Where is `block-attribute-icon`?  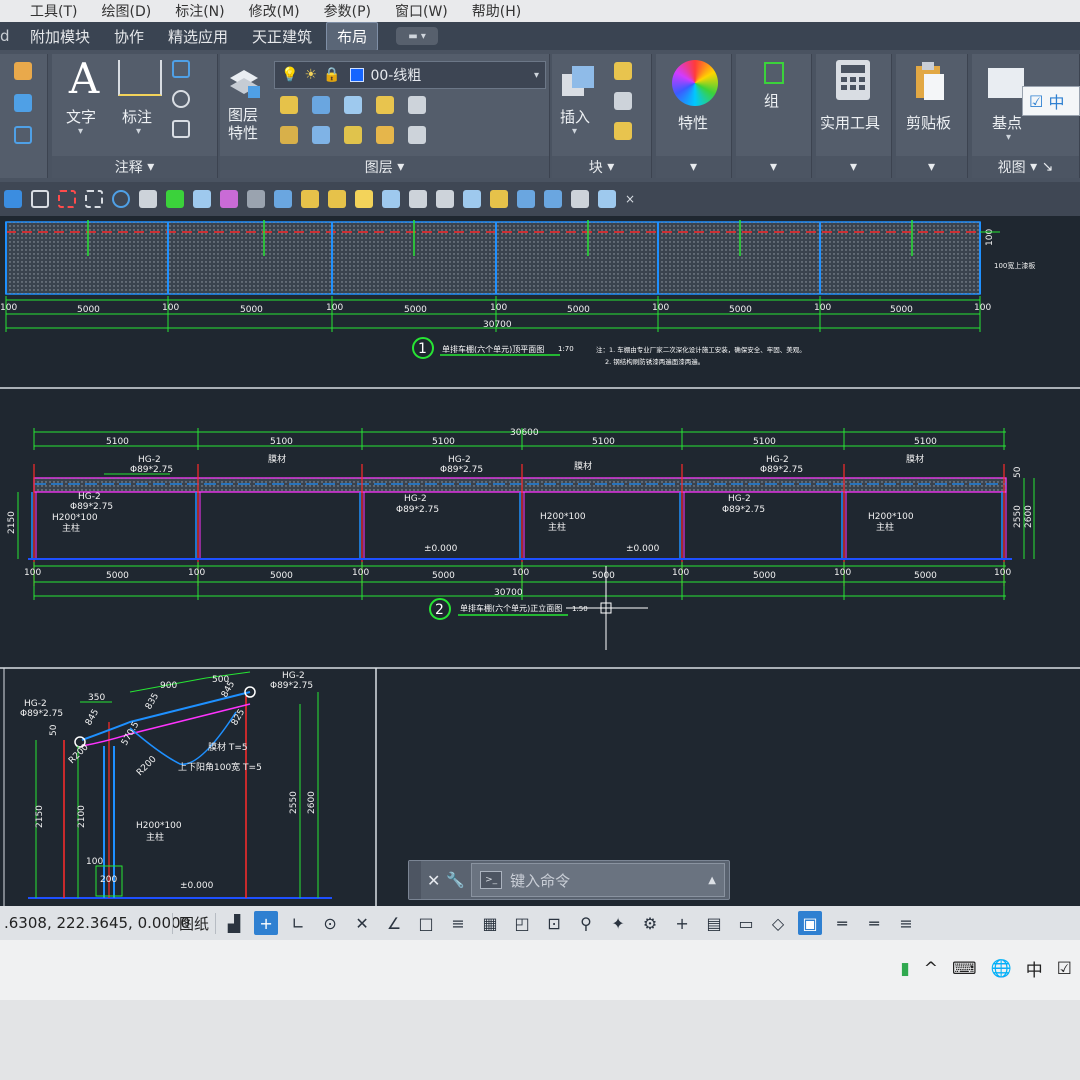
block-attribute-icon is located at coordinates (623, 131).